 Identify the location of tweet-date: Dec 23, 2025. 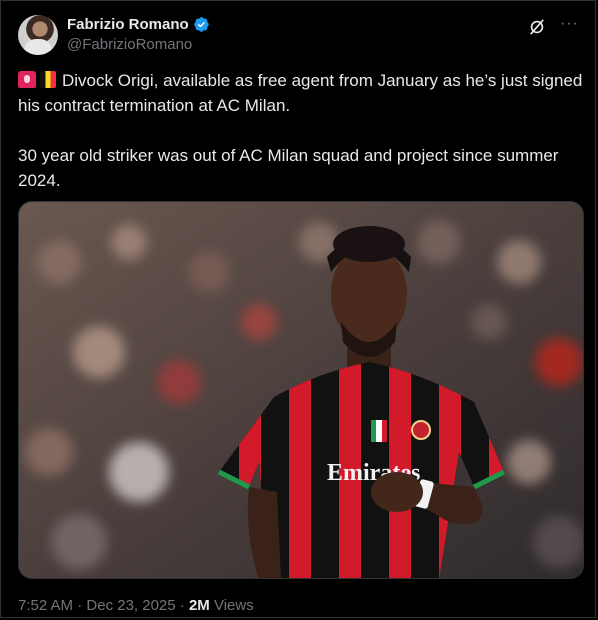
(130, 605).